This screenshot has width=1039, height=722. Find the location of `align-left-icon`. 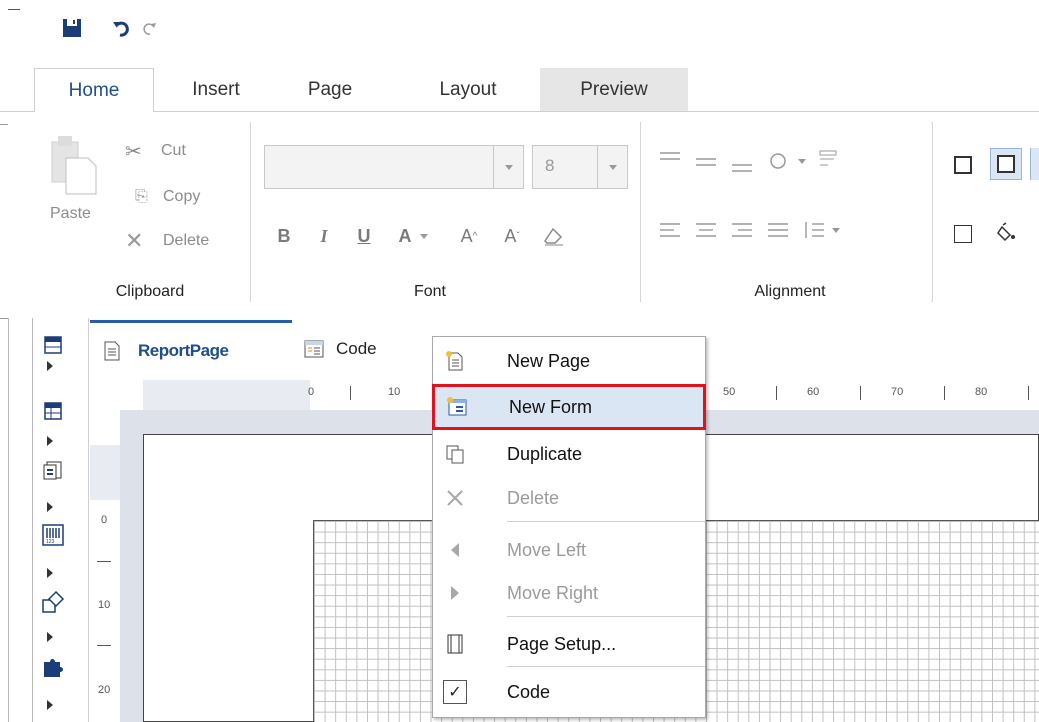

align-left-icon is located at coordinates (670, 230).